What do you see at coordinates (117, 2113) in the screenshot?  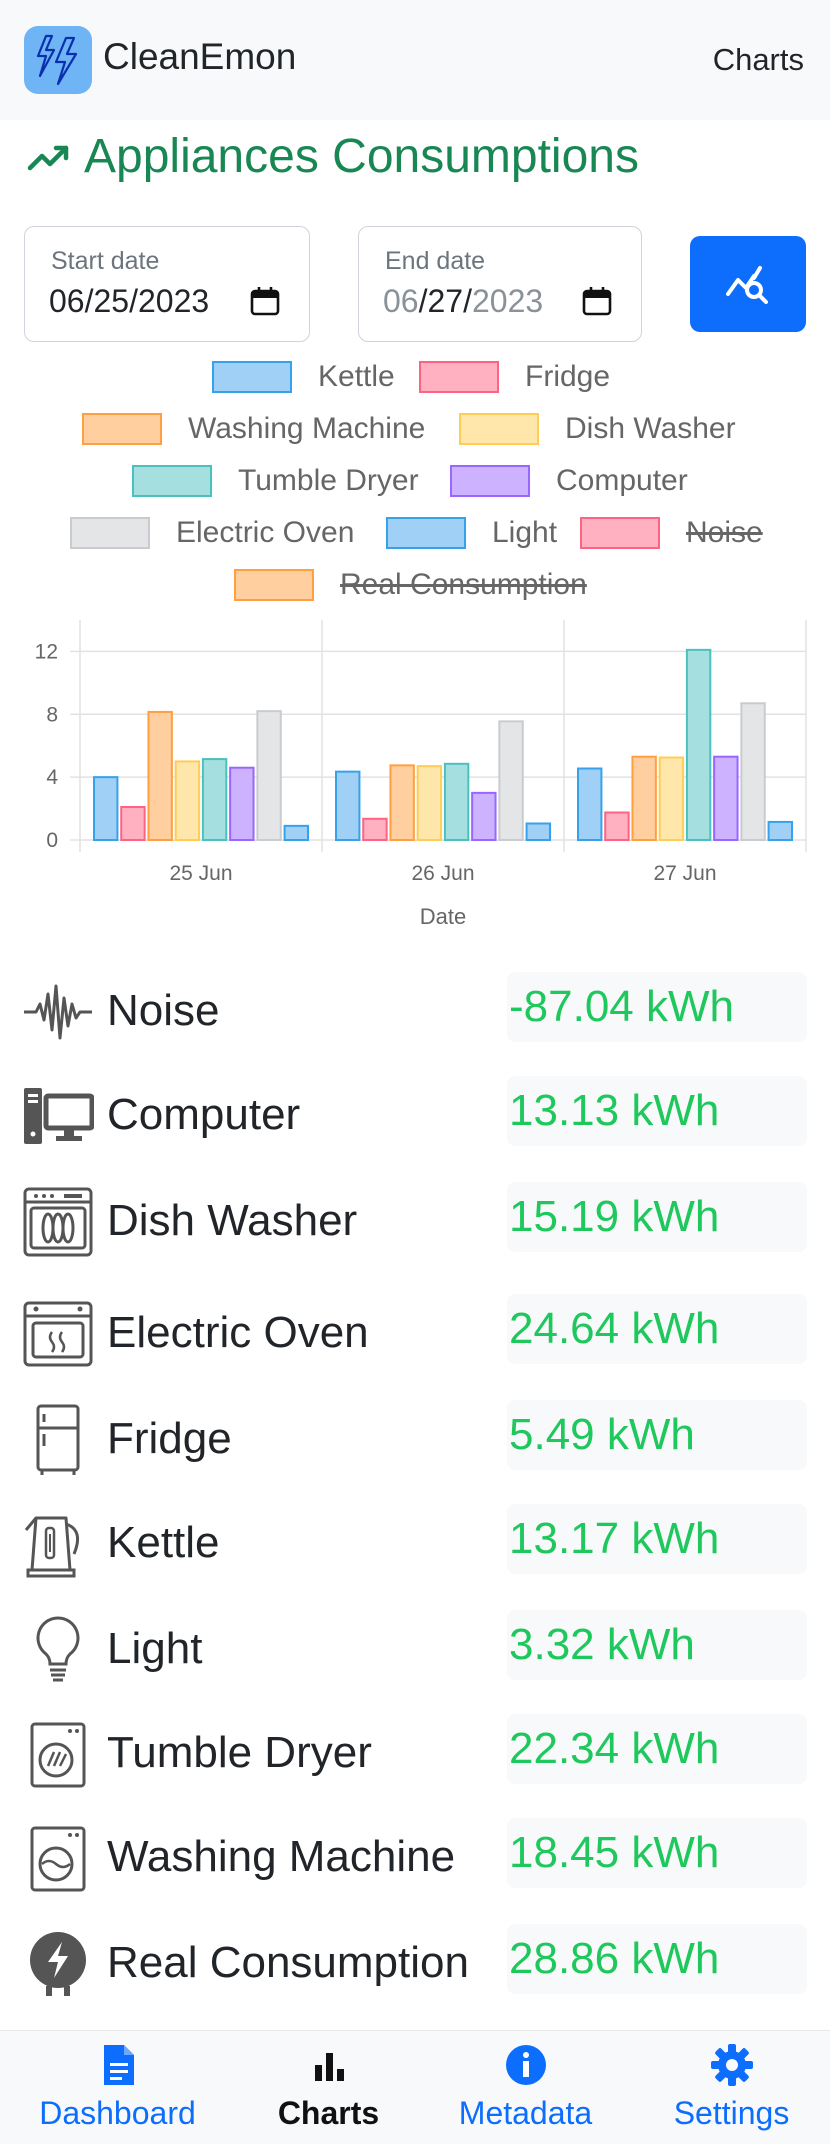 I see `nav-label: Dashboard` at bounding box center [117, 2113].